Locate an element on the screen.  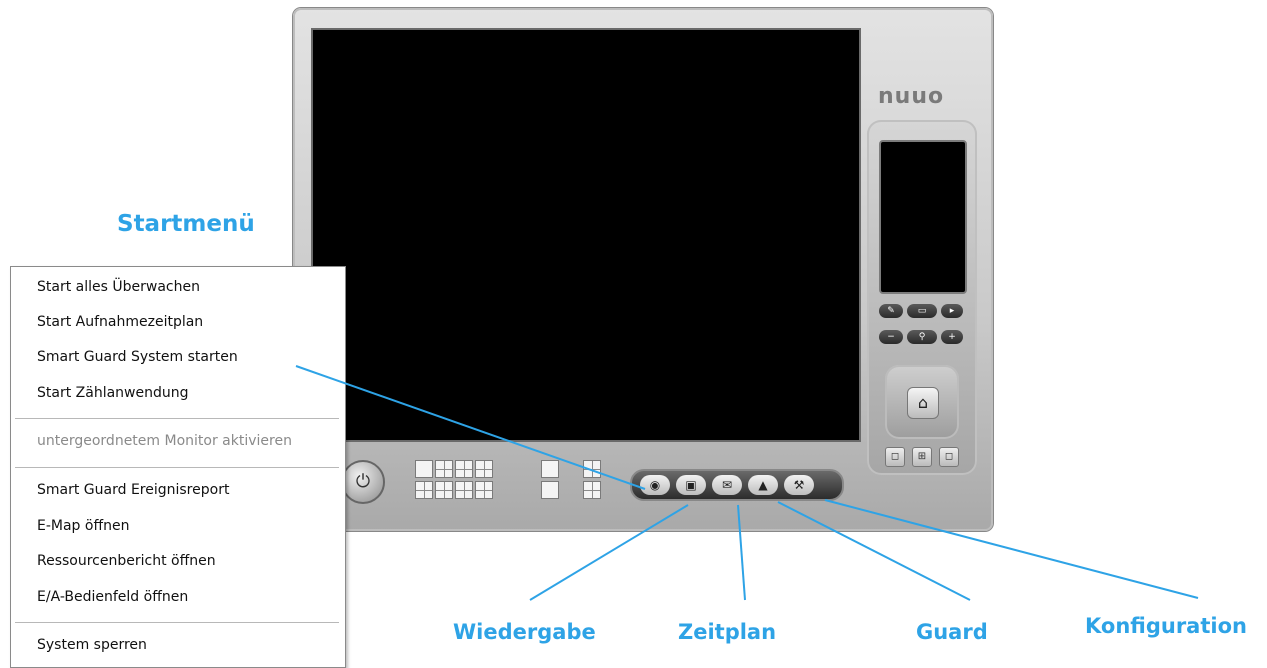
callout-konfiguration: Konfiguration is located at coordinates (1166, 626).